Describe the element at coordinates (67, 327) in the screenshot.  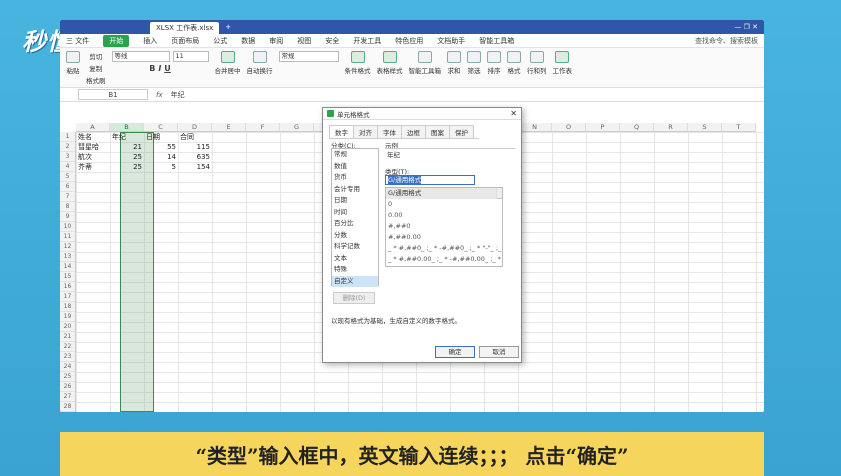
I see `row-header: 20` at that location.